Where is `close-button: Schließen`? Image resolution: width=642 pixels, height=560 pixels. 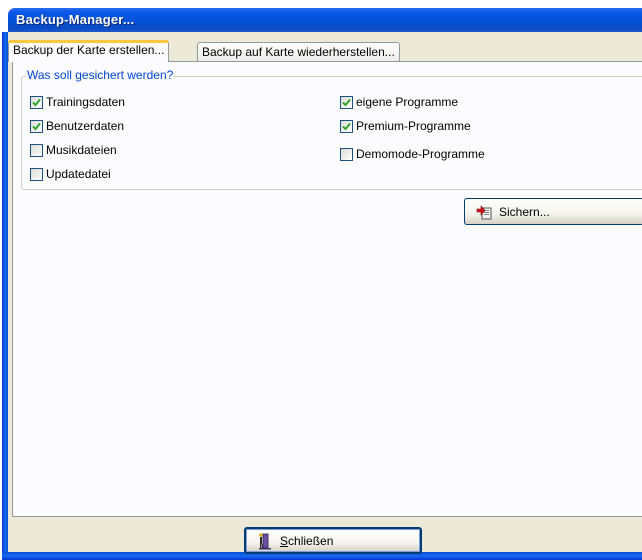
close-button: Schließen is located at coordinates (333, 540).